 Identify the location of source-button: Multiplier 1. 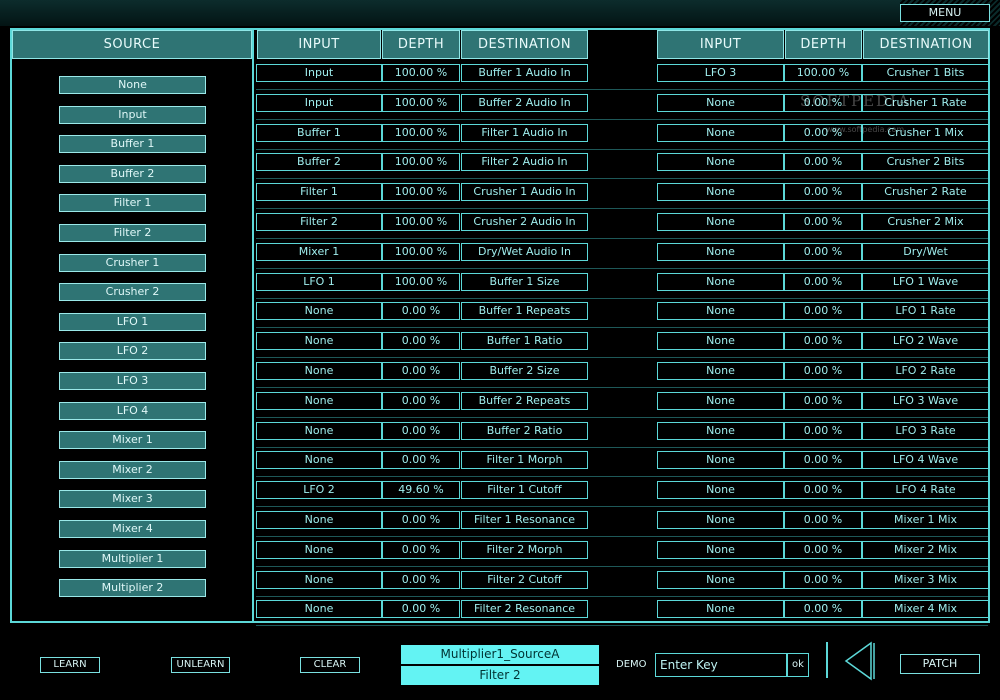
(132, 558).